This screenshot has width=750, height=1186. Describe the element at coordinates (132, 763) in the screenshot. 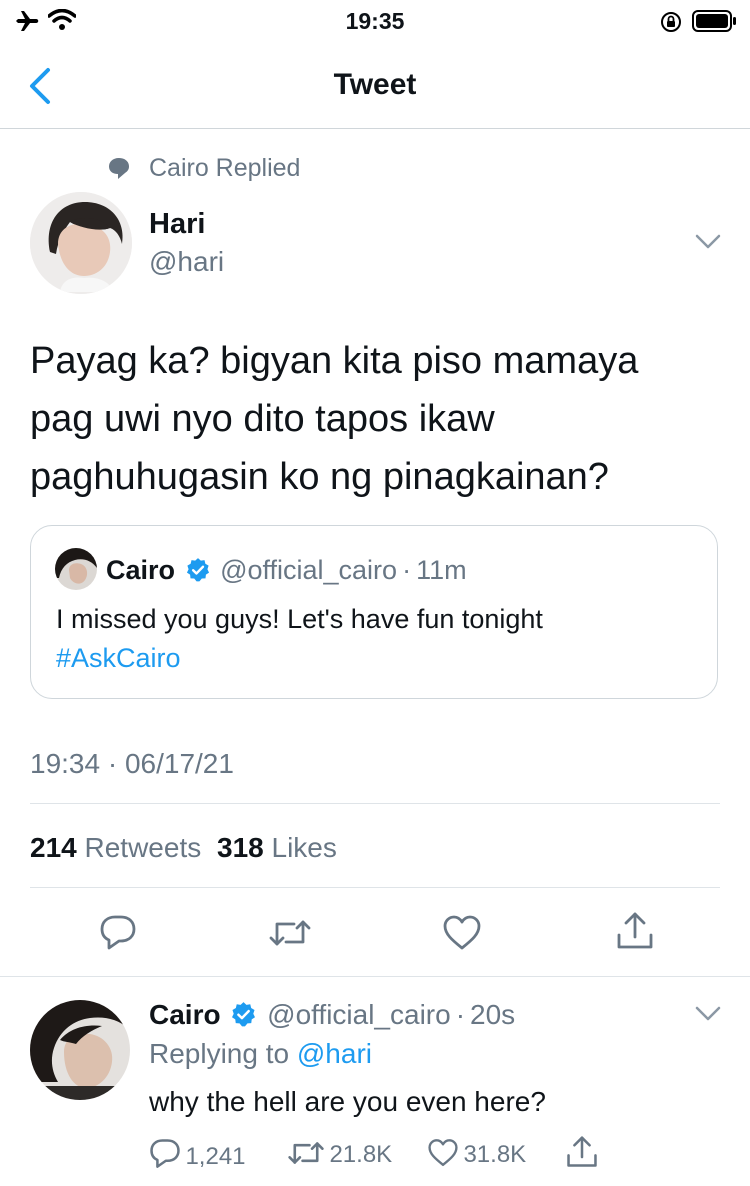

I see `tweet-timestamp: 19:34 · 06/17/21` at that location.